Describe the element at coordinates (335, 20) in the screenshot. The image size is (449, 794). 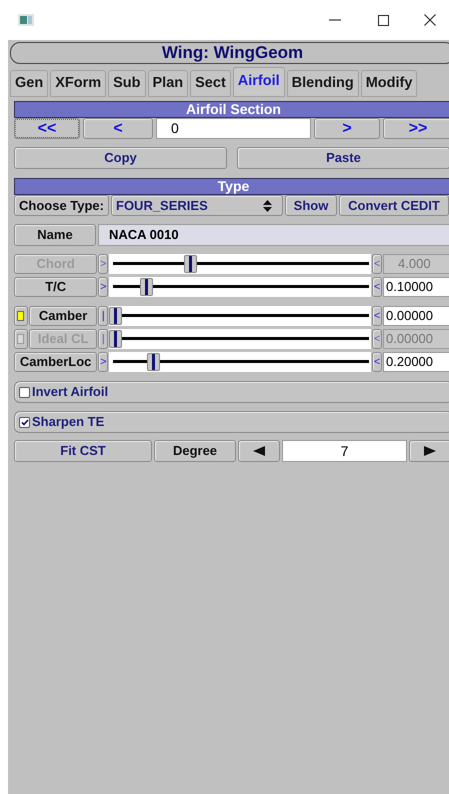
I see `minimize-icon` at that location.